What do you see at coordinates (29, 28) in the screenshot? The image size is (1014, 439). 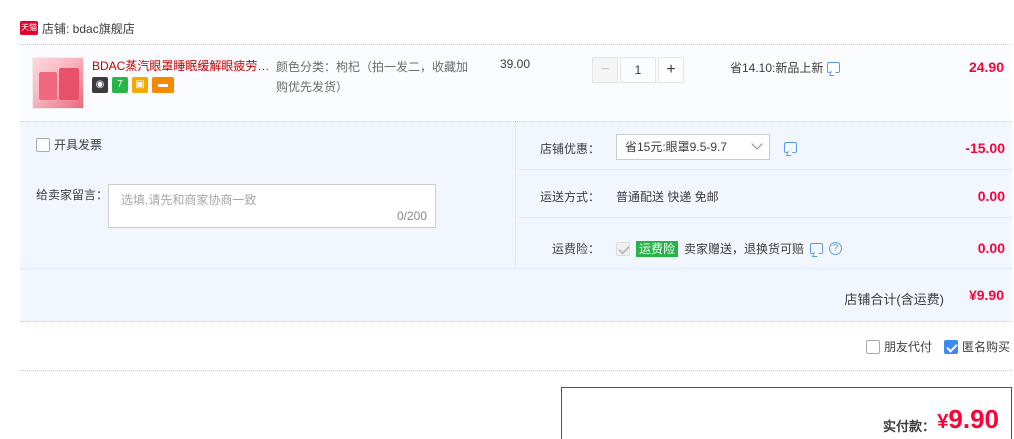 I see `tmall-icon: 天猫` at bounding box center [29, 28].